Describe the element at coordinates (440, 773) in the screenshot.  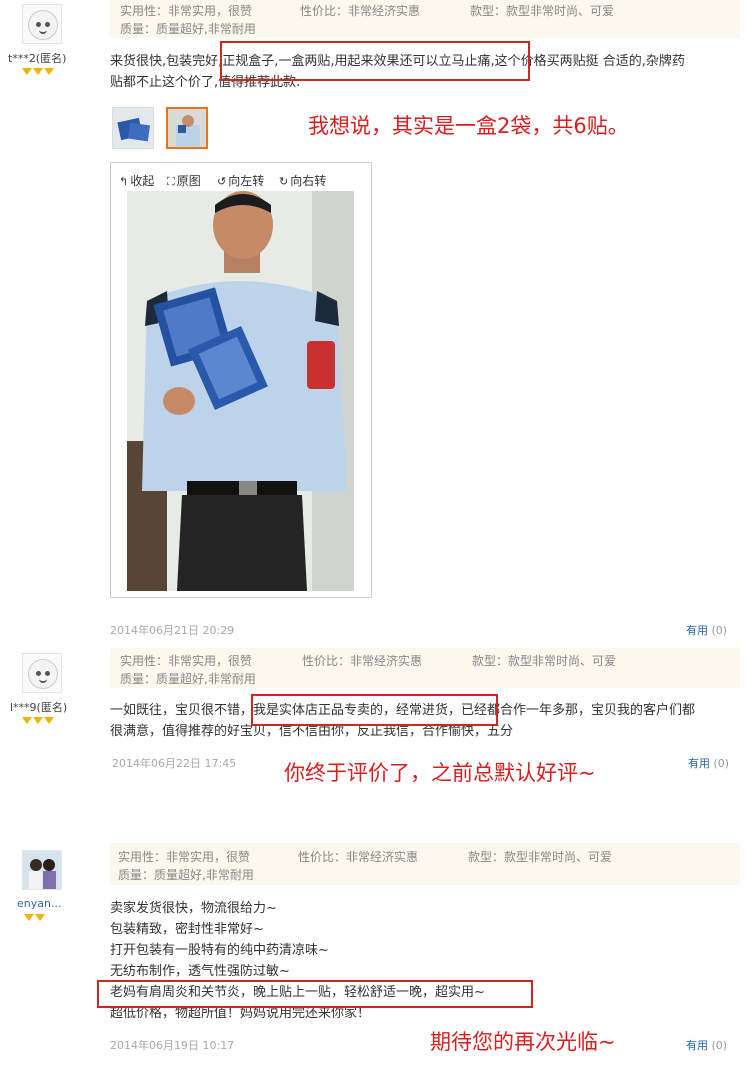
I see `annotation-note: 你终于评价了，之前总默认好评~` at that location.